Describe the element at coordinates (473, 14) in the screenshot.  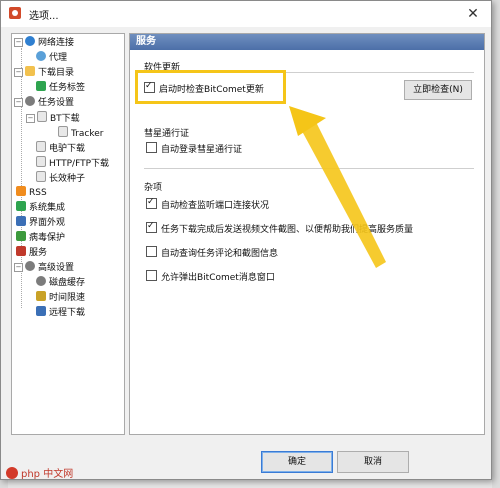
I see `close-button: ✕` at that location.